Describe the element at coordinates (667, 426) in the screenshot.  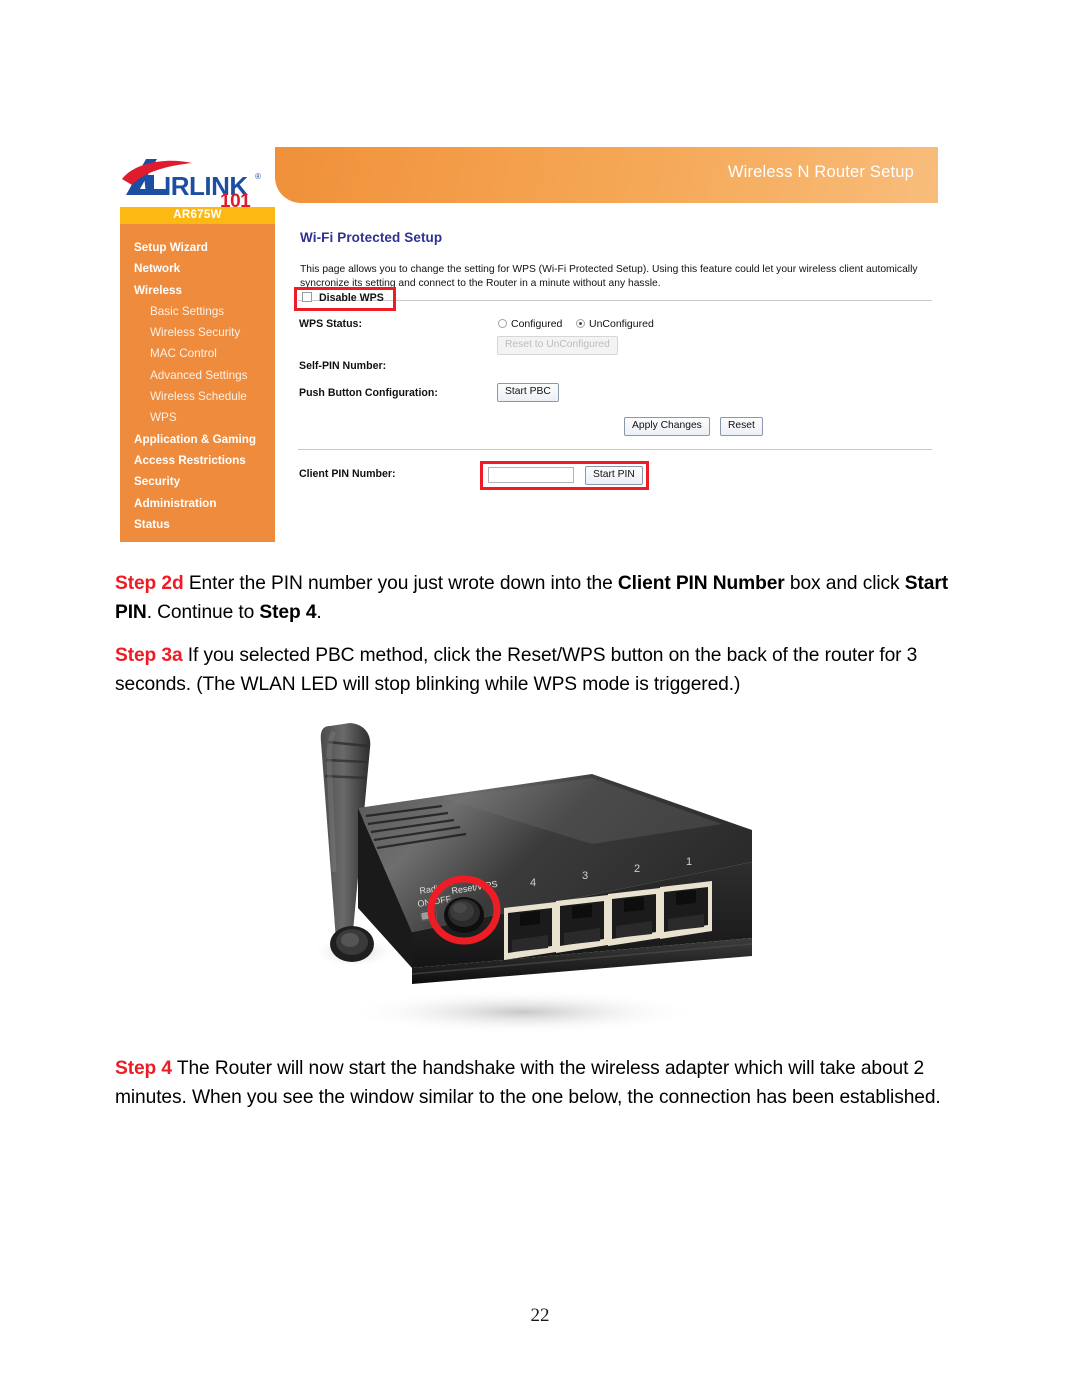
I see `apply-changes-button: Apply Changes` at that location.